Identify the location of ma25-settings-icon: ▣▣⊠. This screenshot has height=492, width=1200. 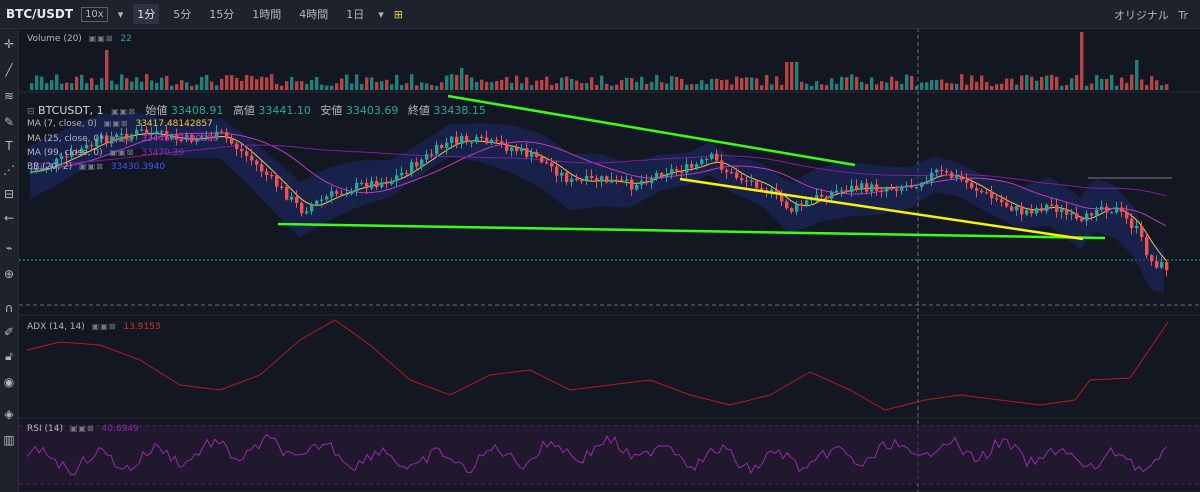
(121, 138).